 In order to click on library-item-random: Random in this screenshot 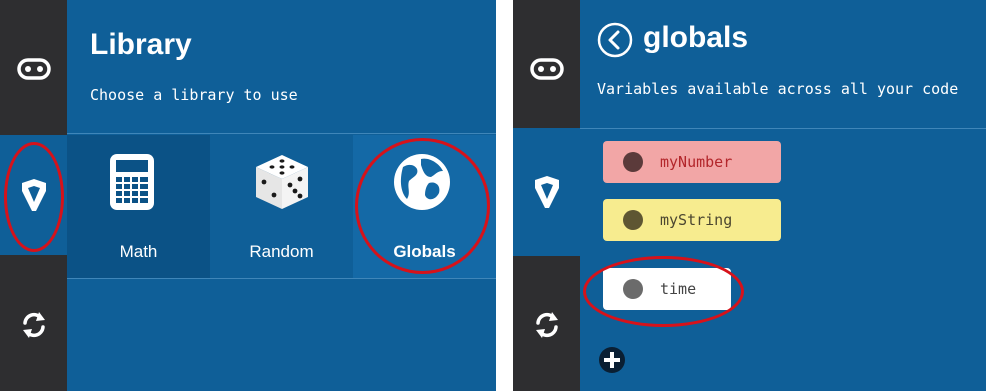, I will do `click(281, 206)`.